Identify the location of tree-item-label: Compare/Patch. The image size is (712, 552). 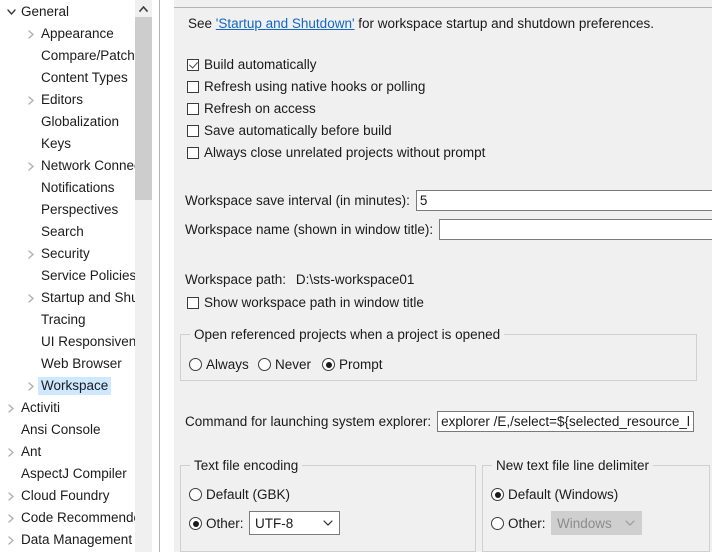
(88, 55).